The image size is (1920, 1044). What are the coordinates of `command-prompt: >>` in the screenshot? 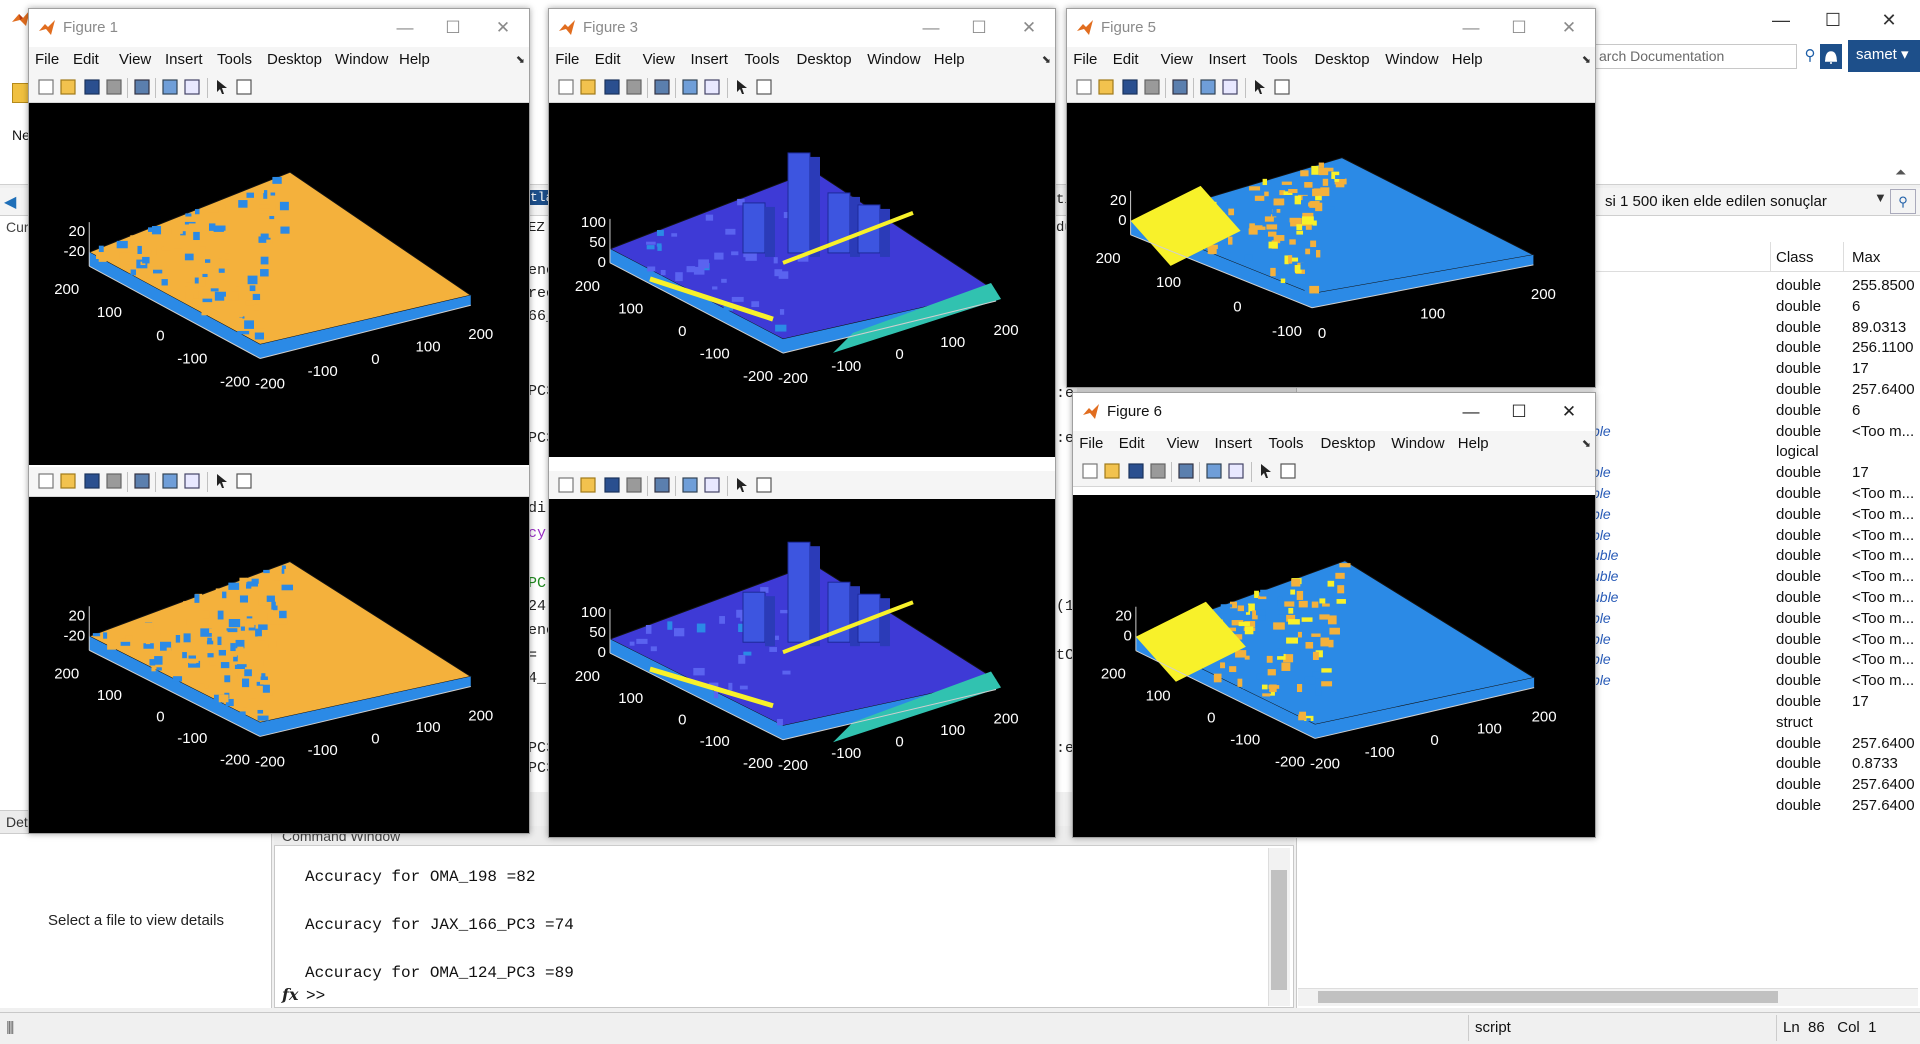 It's located at (315, 996).